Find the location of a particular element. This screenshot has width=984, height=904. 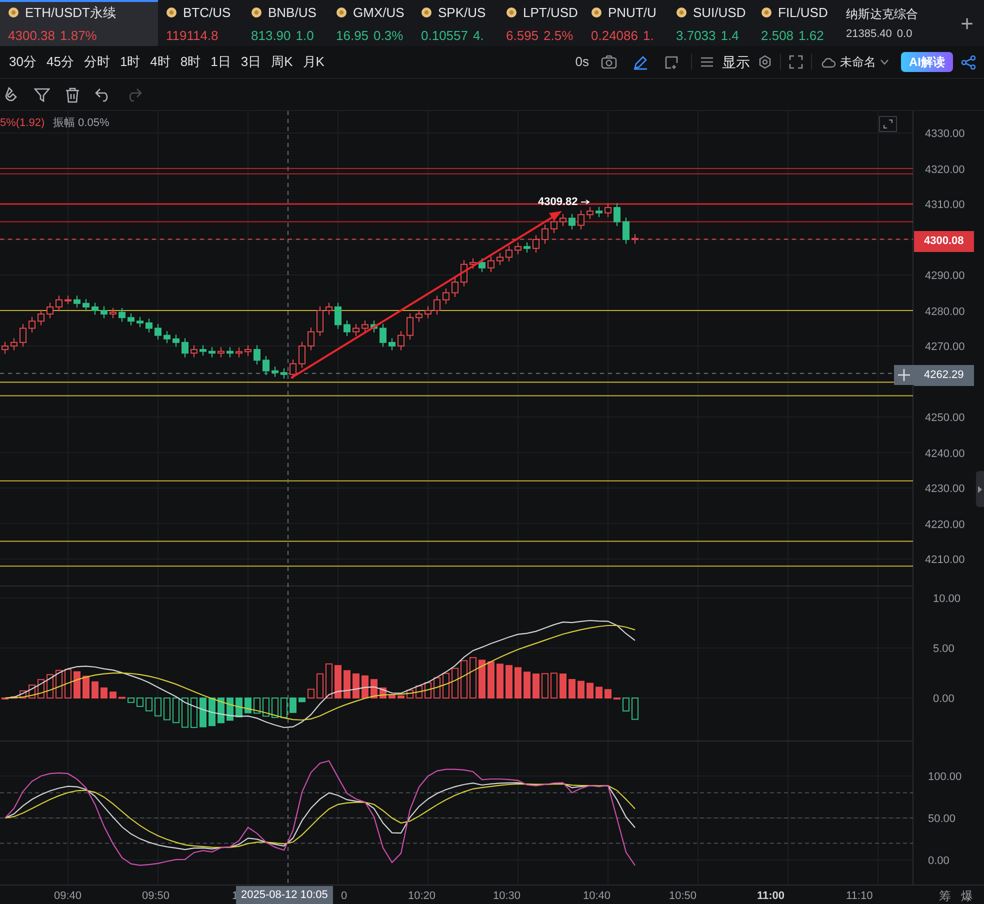

crosshair-time-tag: 2025-08-12 10:05 is located at coordinates (284, 895).